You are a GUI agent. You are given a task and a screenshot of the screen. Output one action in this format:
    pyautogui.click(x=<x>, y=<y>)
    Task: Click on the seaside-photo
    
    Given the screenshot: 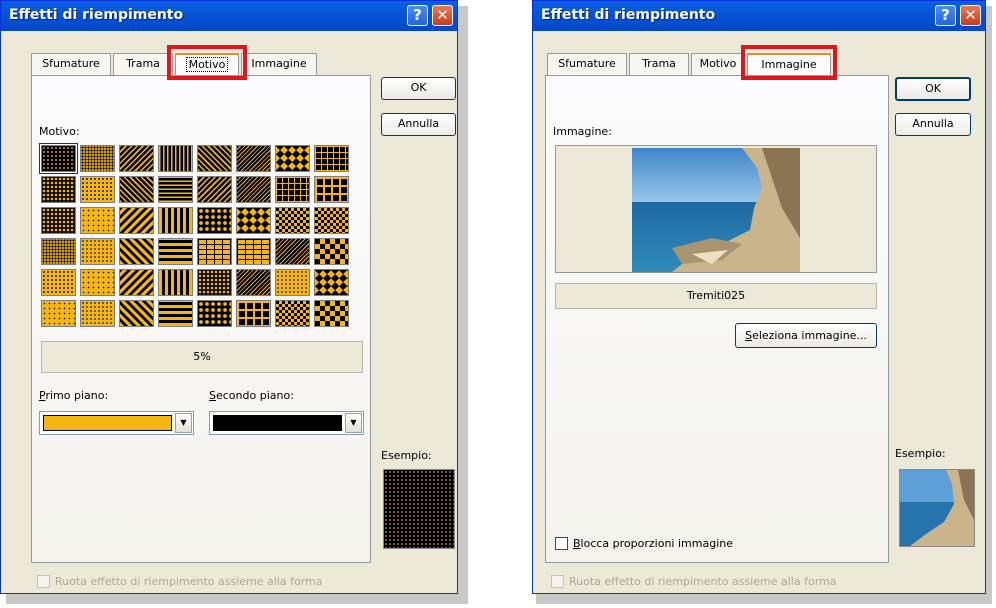 What is the action you would take?
    pyautogui.click(x=716, y=210)
    